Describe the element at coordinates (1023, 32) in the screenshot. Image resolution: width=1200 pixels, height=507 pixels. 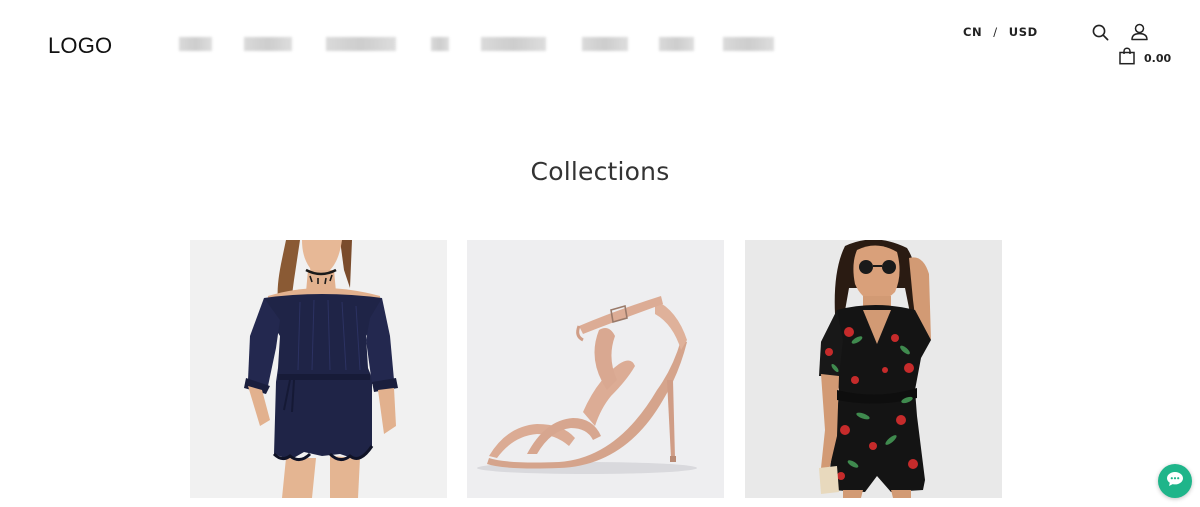
I see `currency-selector: USD` at that location.